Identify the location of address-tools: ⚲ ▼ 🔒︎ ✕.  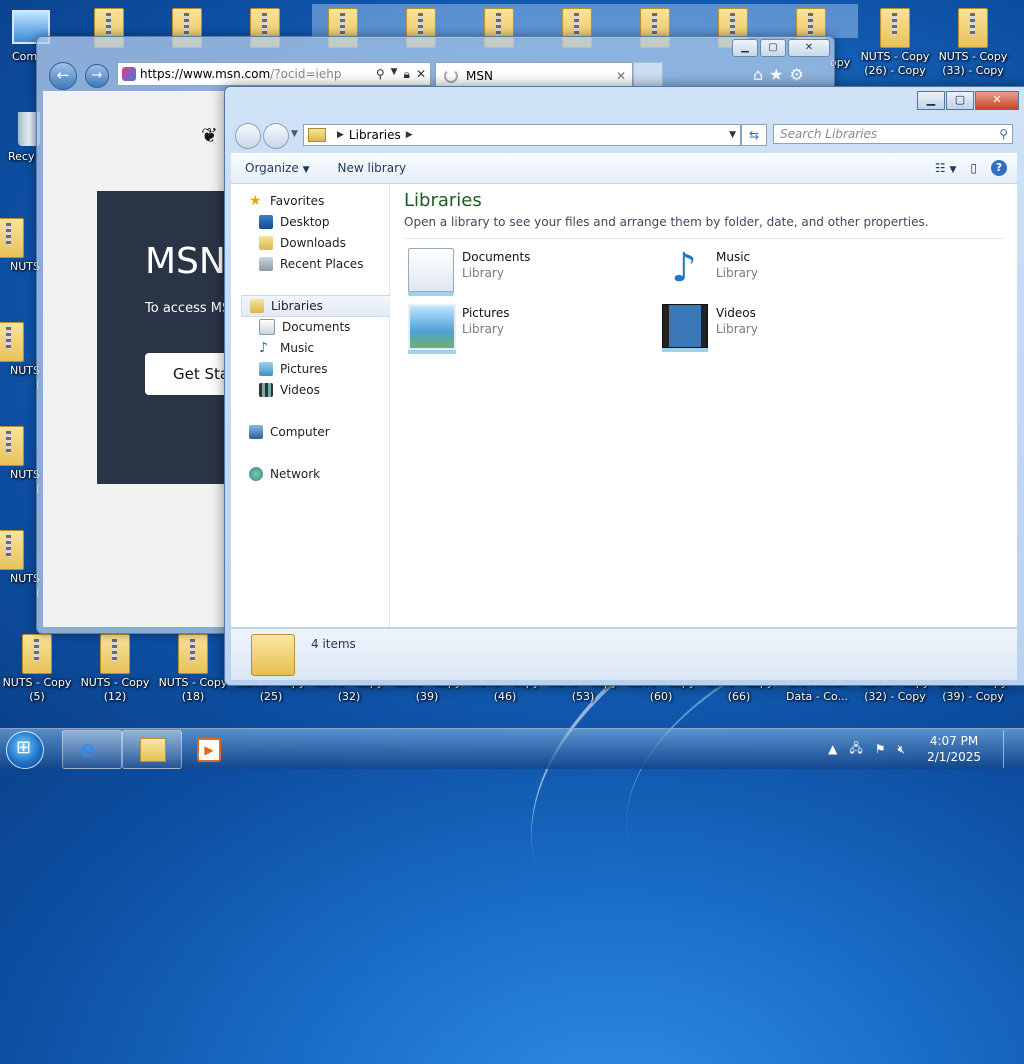
(403, 74).